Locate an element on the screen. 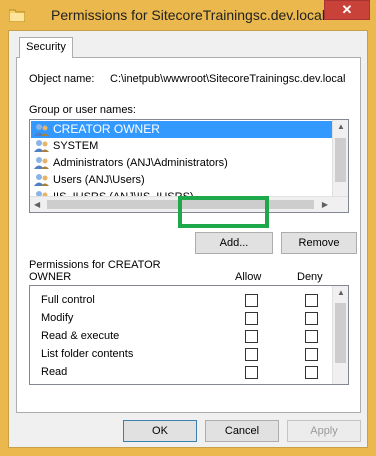  permission-row: List folder contents is located at coordinates (180, 354).